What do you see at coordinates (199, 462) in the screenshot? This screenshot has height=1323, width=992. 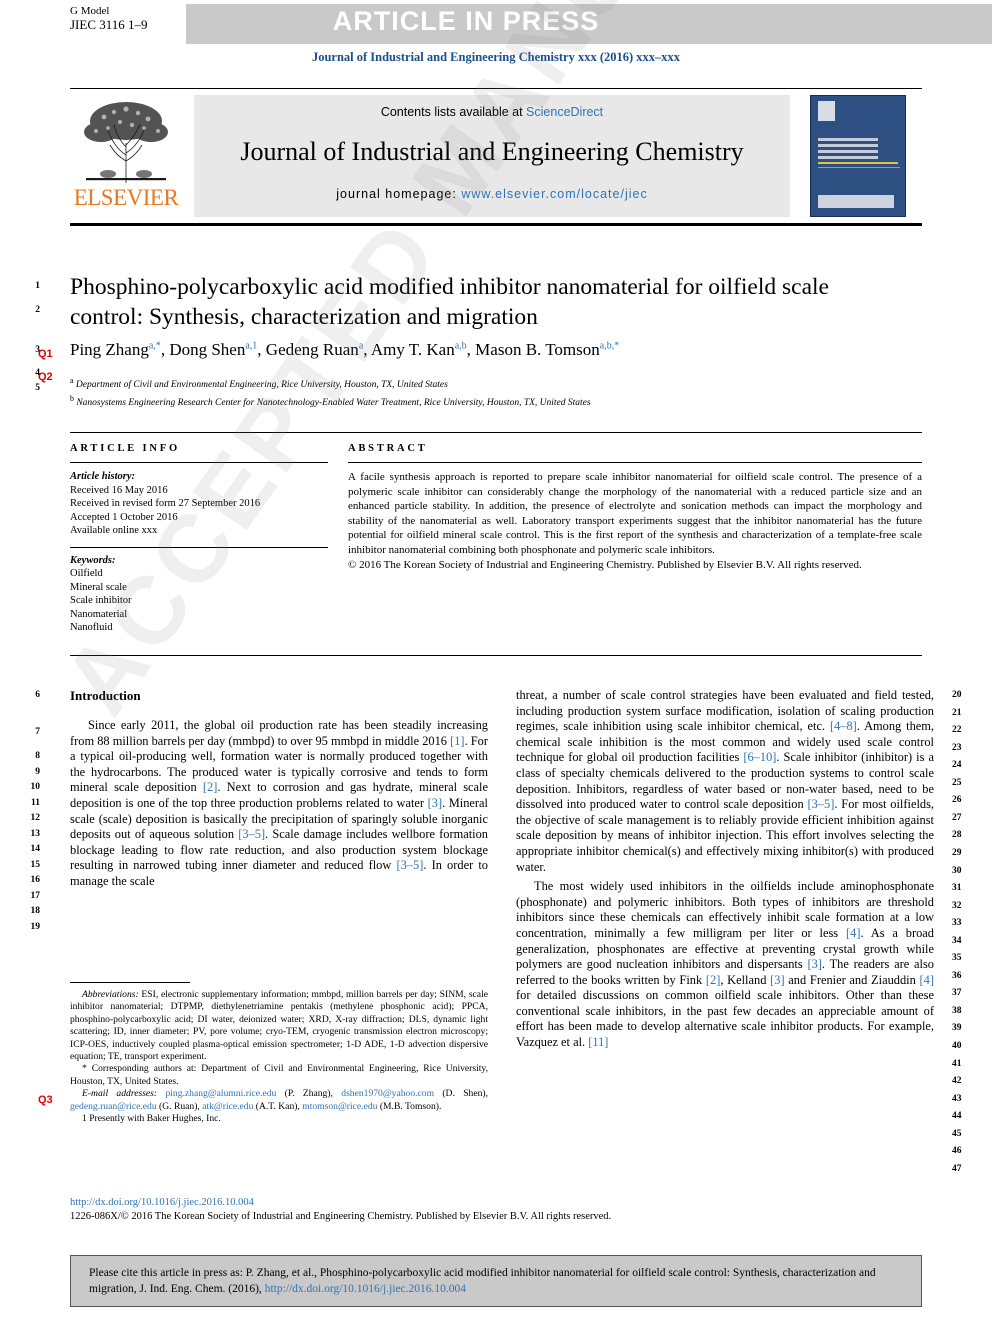 I see `info-divider-top` at bounding box center [199, 462].